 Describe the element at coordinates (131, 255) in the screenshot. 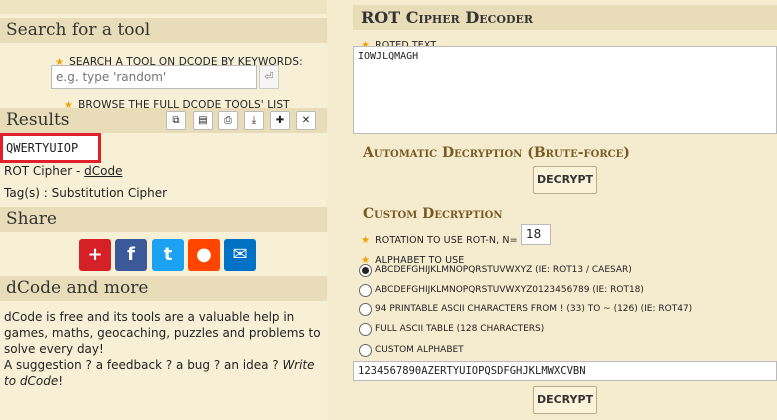

I see `facebook-icon: f` at that location.